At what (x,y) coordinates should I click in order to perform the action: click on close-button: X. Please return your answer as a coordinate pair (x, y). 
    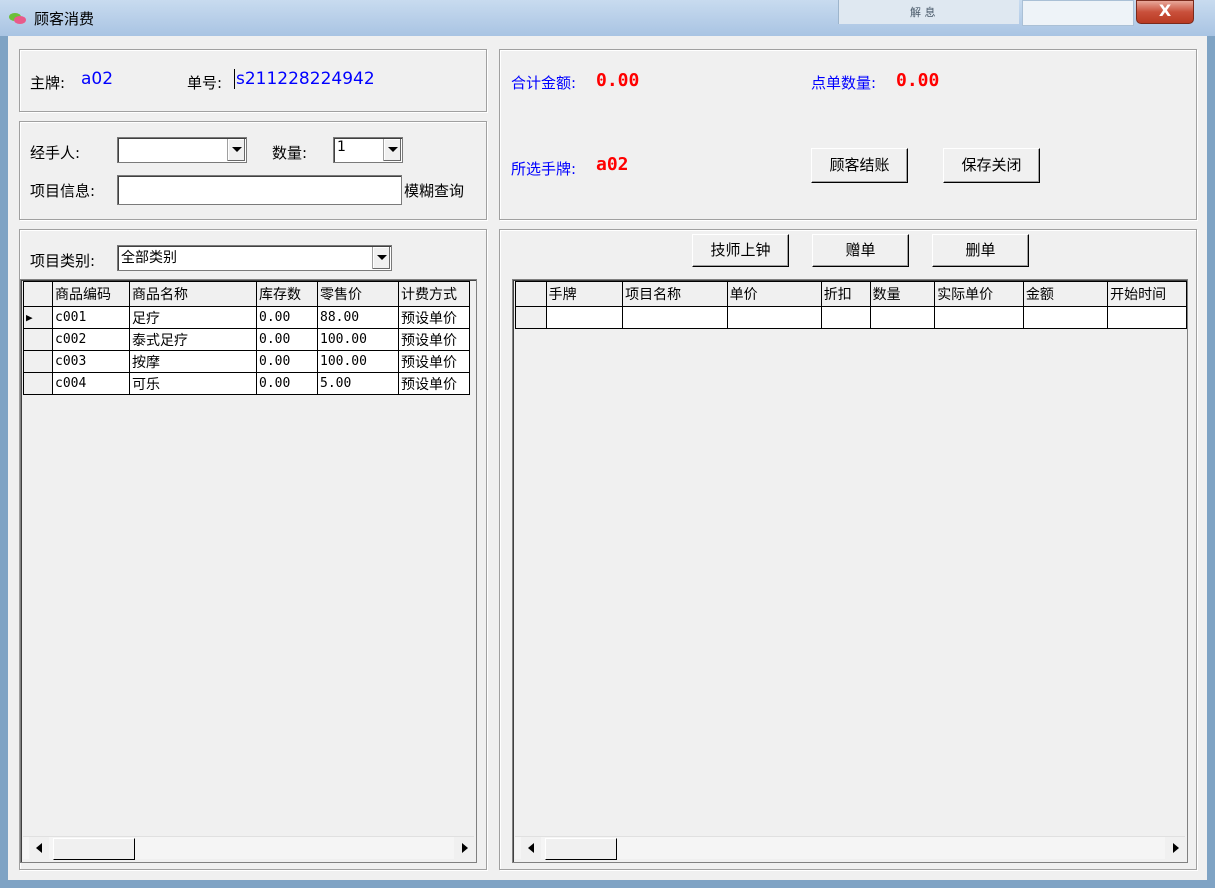
    Looking at the image, I should click on (1165, 12).